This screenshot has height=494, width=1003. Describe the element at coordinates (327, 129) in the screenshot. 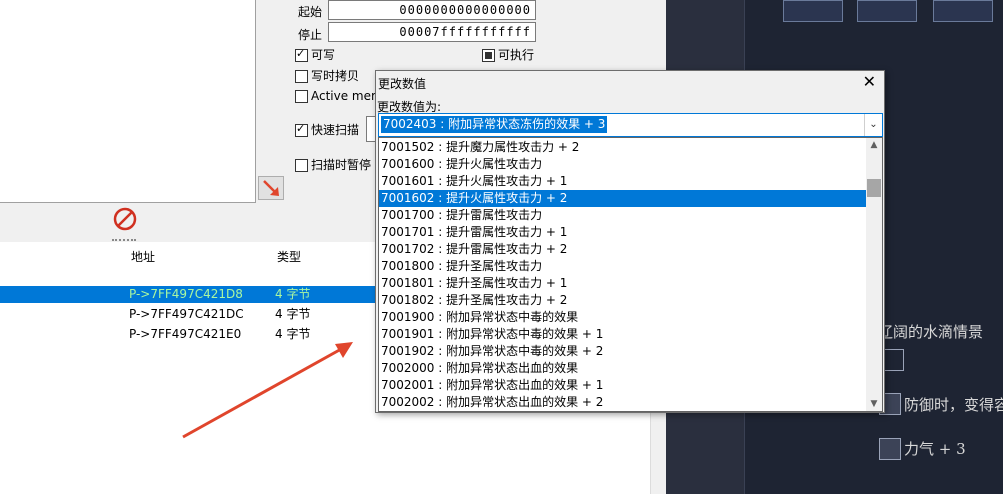

I see `fast-scan-option: 快速扫描` at that location.